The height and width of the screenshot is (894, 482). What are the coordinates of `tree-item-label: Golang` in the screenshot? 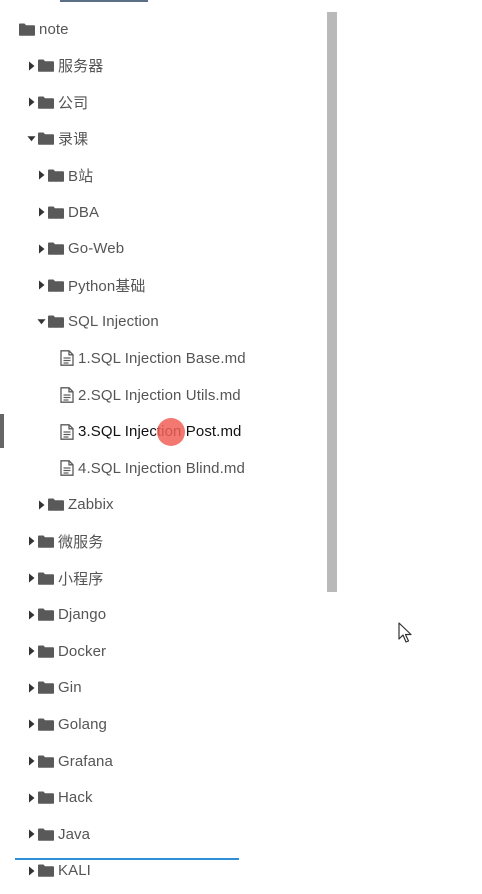 It's located at (82, 724).